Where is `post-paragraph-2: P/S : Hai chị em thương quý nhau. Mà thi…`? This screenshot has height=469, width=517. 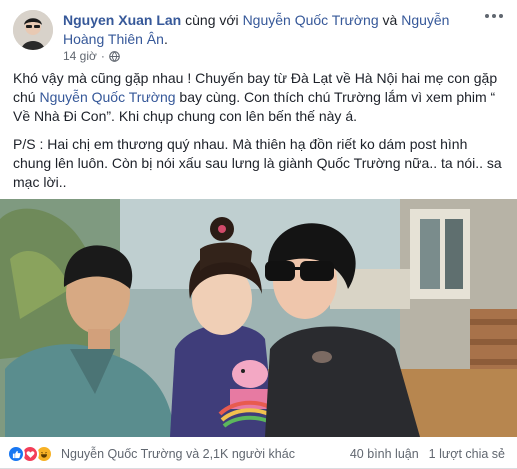 post-paragraph-2: P/S : Hai chị em thương quý nhau. Mà thi… is located at coordinates (257, 163).